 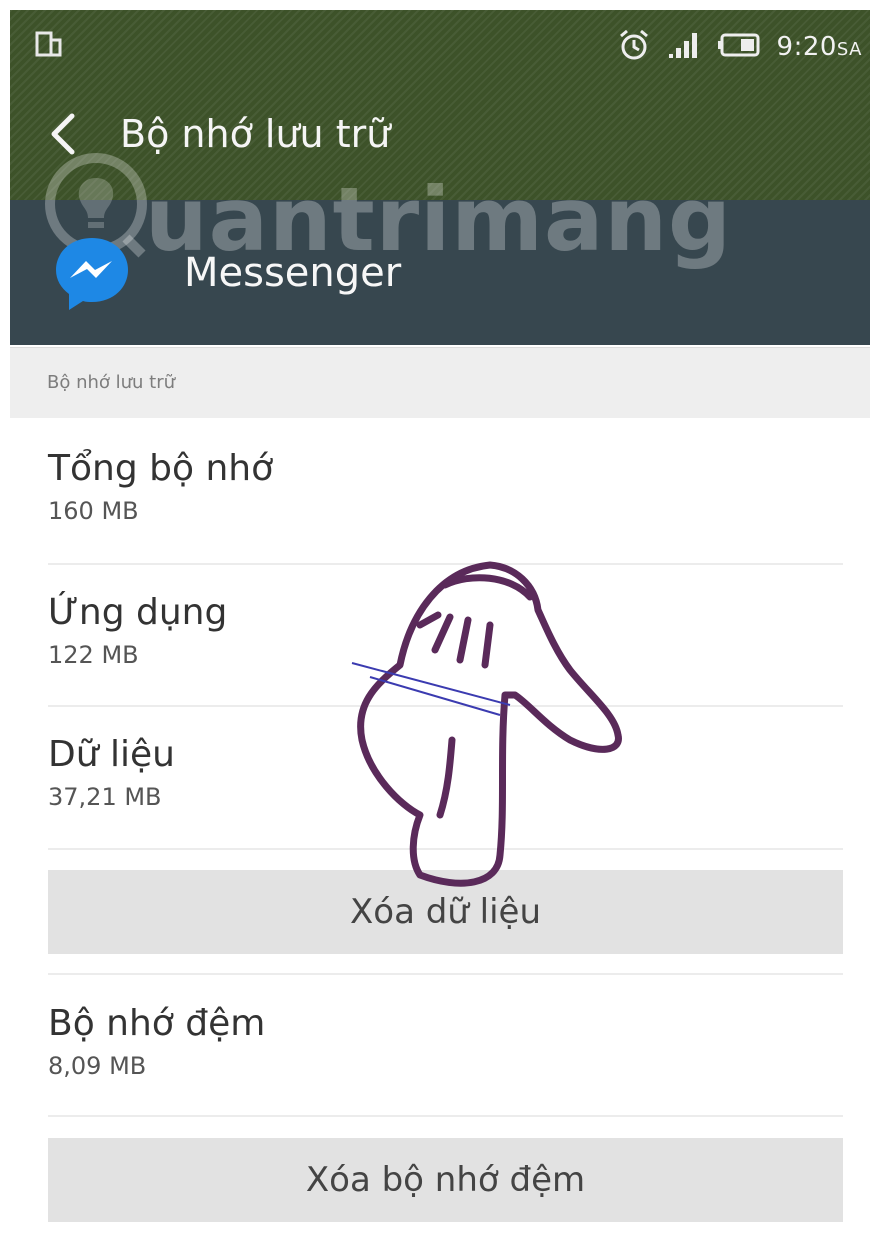 I want to click on clear-data-button: Xóa dữ liệu, so click(x=445, y=912).